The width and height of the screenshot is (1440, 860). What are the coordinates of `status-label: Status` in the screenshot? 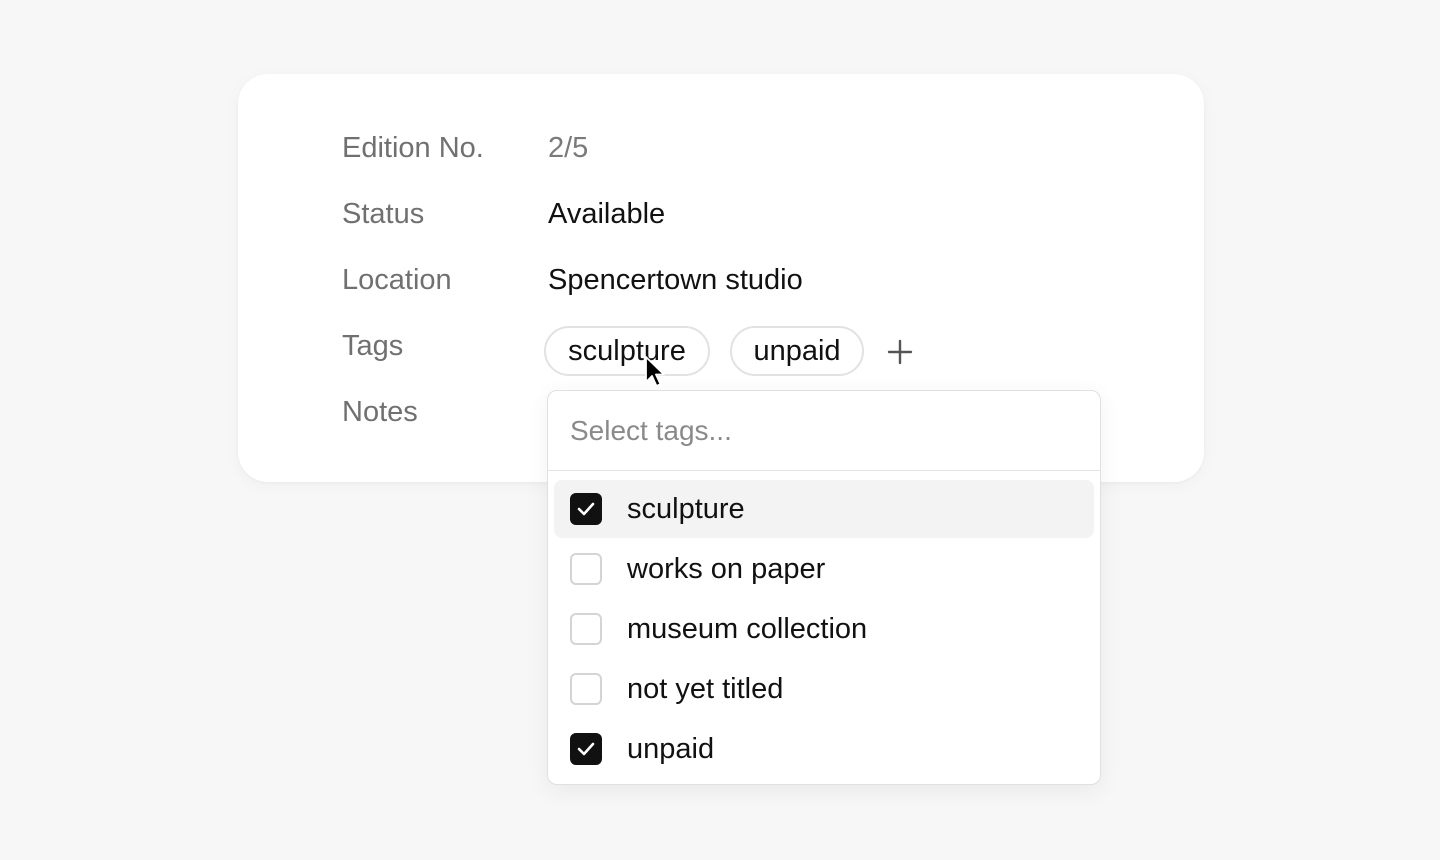 It's located at (383, 213).